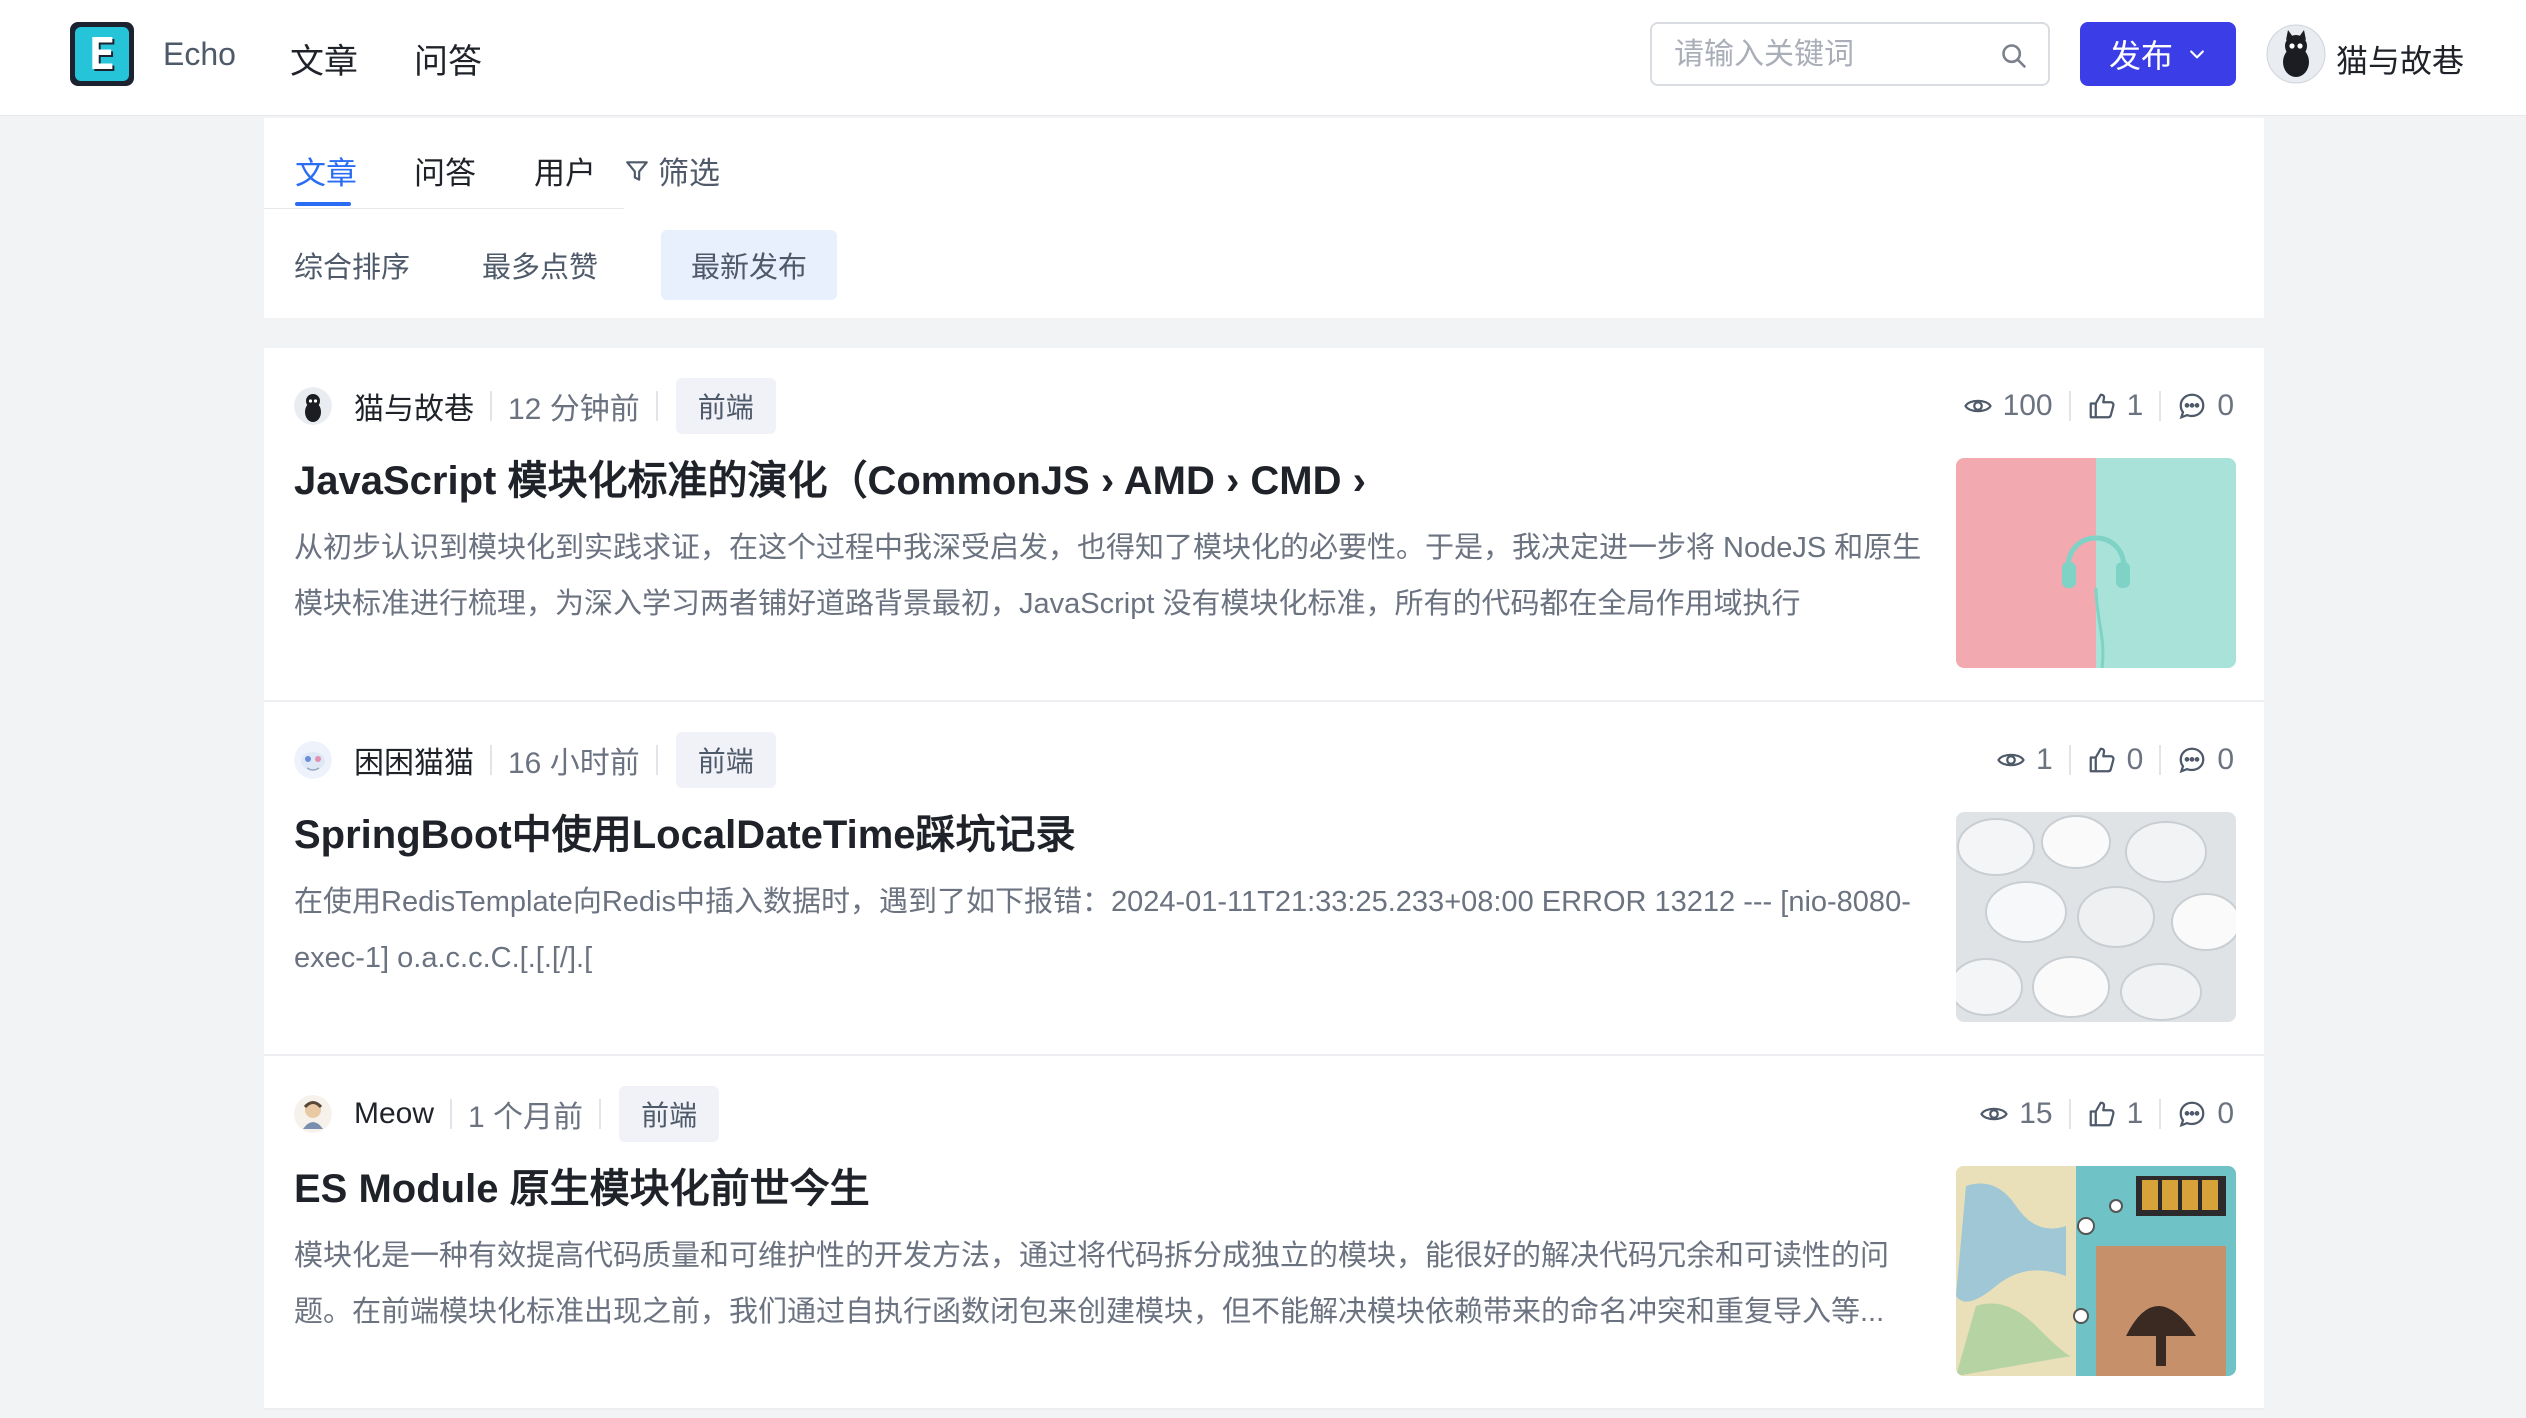 Image resolution: width=2526 pixels, height=1418 pixels. I want to click on author-name: 猫与故巷, so click(414, 406).